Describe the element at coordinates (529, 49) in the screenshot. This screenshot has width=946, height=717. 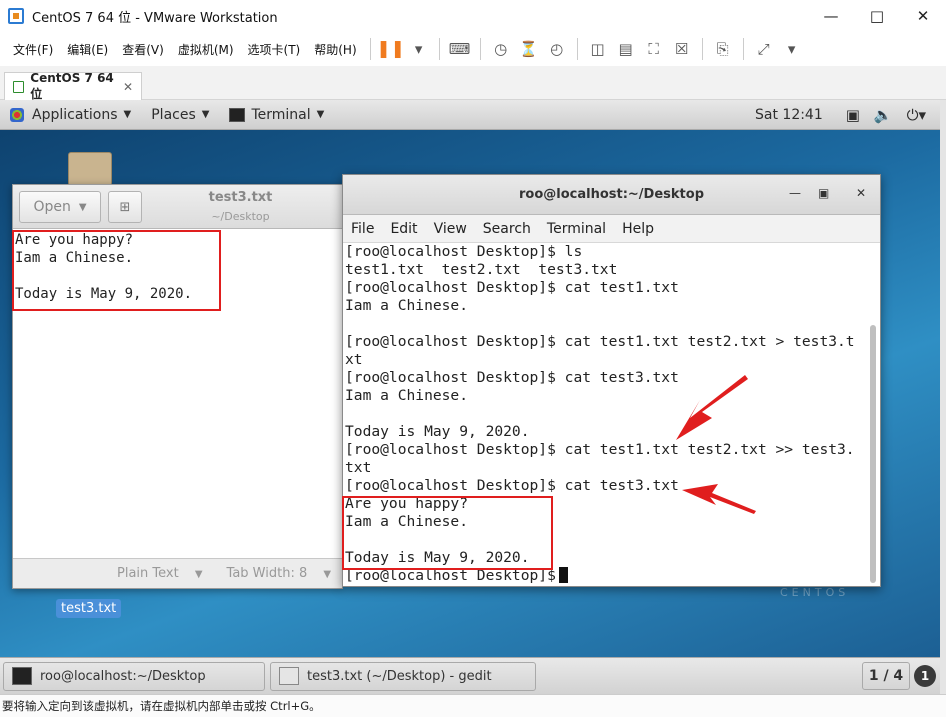
I see `revert-snapshot-icon: ⏳` at that location.